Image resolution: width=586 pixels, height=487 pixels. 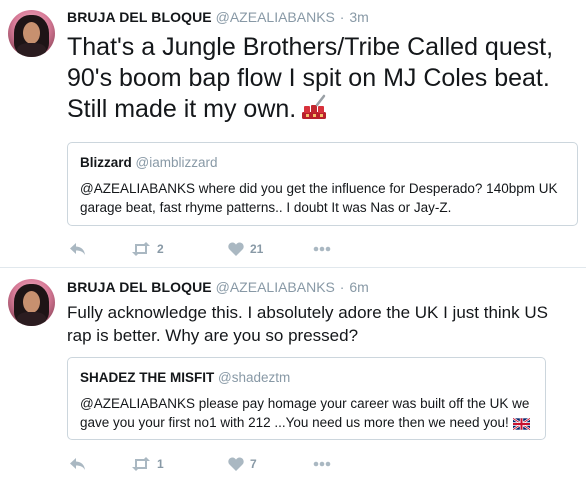 I want to click on retweet-count: 2, so click(x=160, y=249).